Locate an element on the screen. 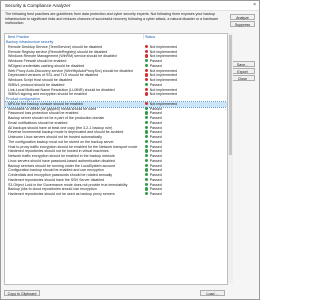 This screenshot has width=320, height=300. column-header-status: Status is located at coordinates (150, 37).